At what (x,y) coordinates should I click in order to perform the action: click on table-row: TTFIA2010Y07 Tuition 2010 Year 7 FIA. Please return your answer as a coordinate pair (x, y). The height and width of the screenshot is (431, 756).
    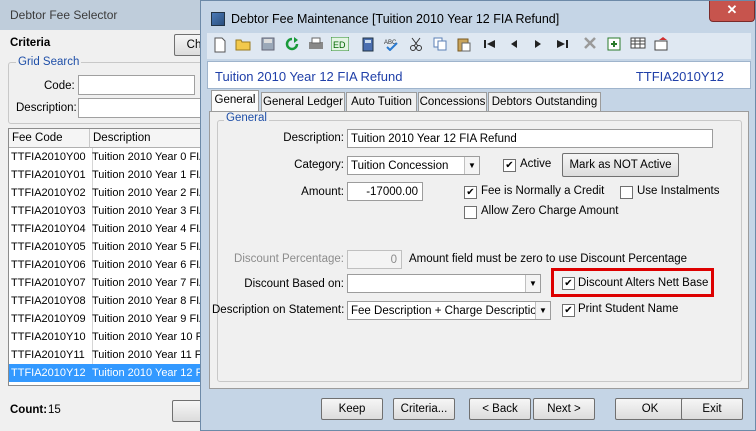
    Looking at the image, I should click on (109, 283).